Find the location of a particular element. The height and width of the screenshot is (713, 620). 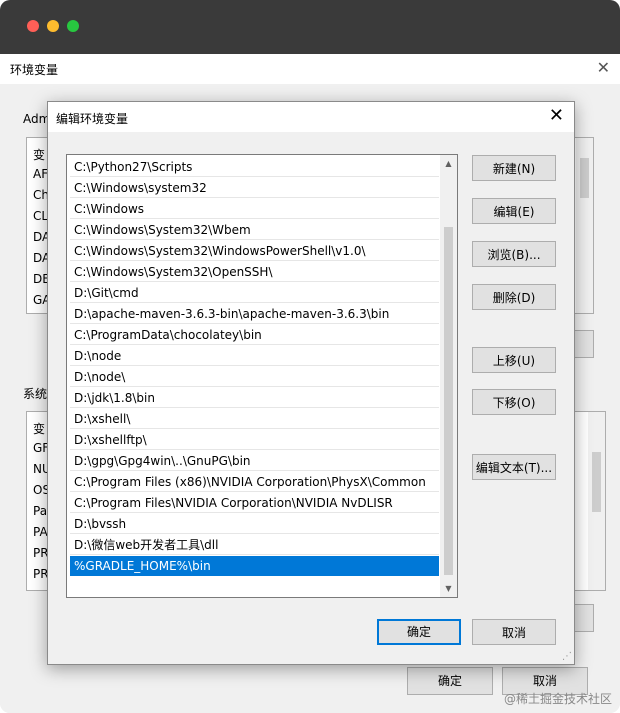

dialog-title: 编辑环境变量 is located at coordinates (92, 119).